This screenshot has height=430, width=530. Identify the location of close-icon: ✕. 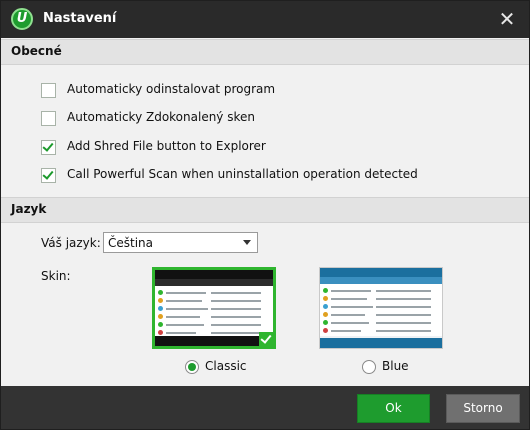
(507, 19).